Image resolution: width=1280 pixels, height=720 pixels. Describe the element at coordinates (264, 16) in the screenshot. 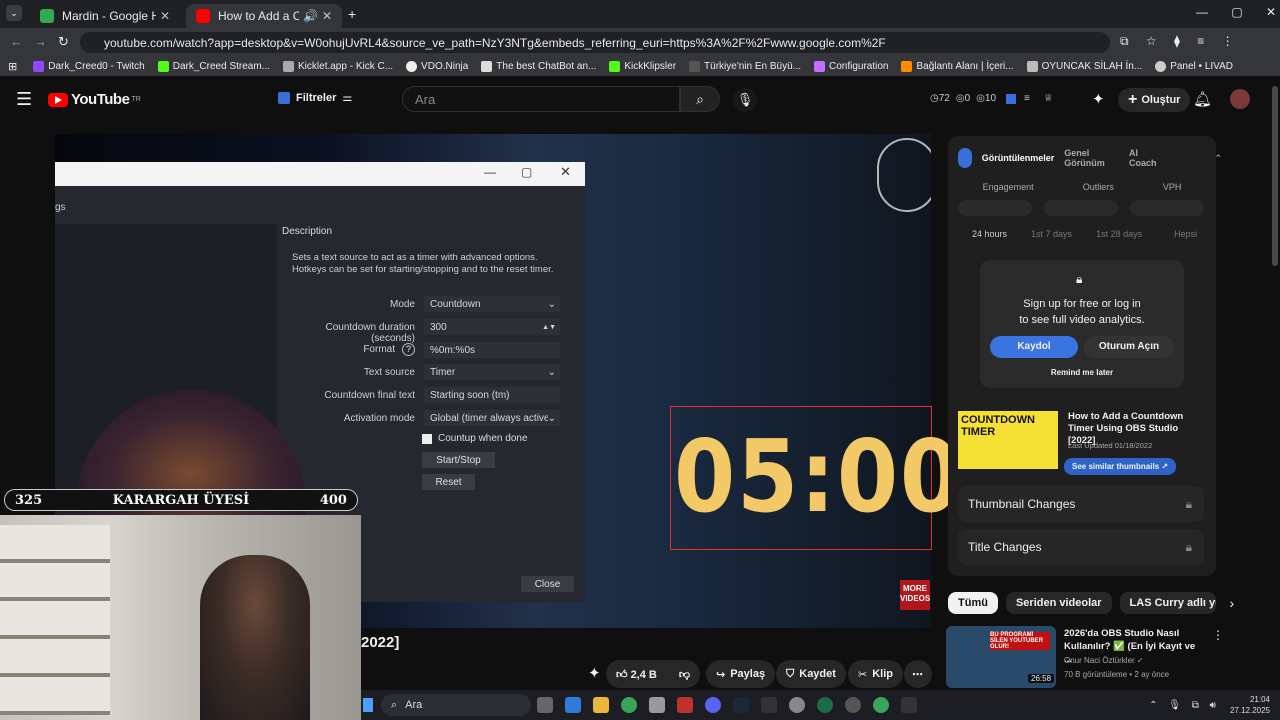

I see `tab-youtube: How to Add a Countdown 🔊 ✕` at that location.